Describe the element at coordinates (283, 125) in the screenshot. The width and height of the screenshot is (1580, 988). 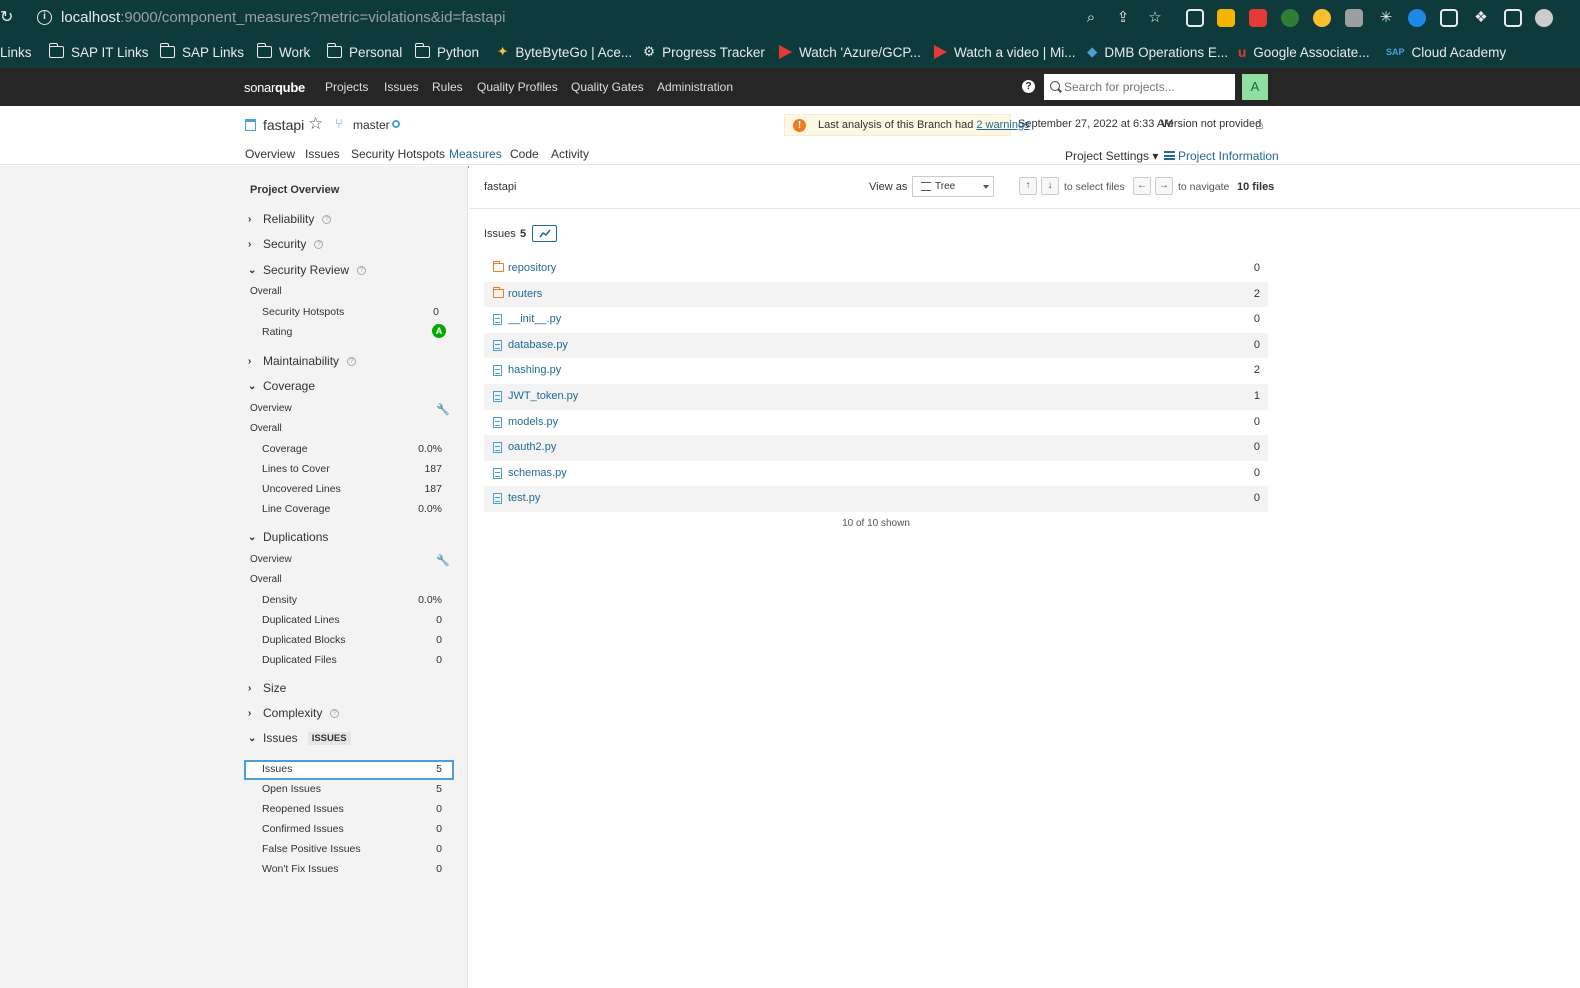
I see `project-name: fastapi` at that location.